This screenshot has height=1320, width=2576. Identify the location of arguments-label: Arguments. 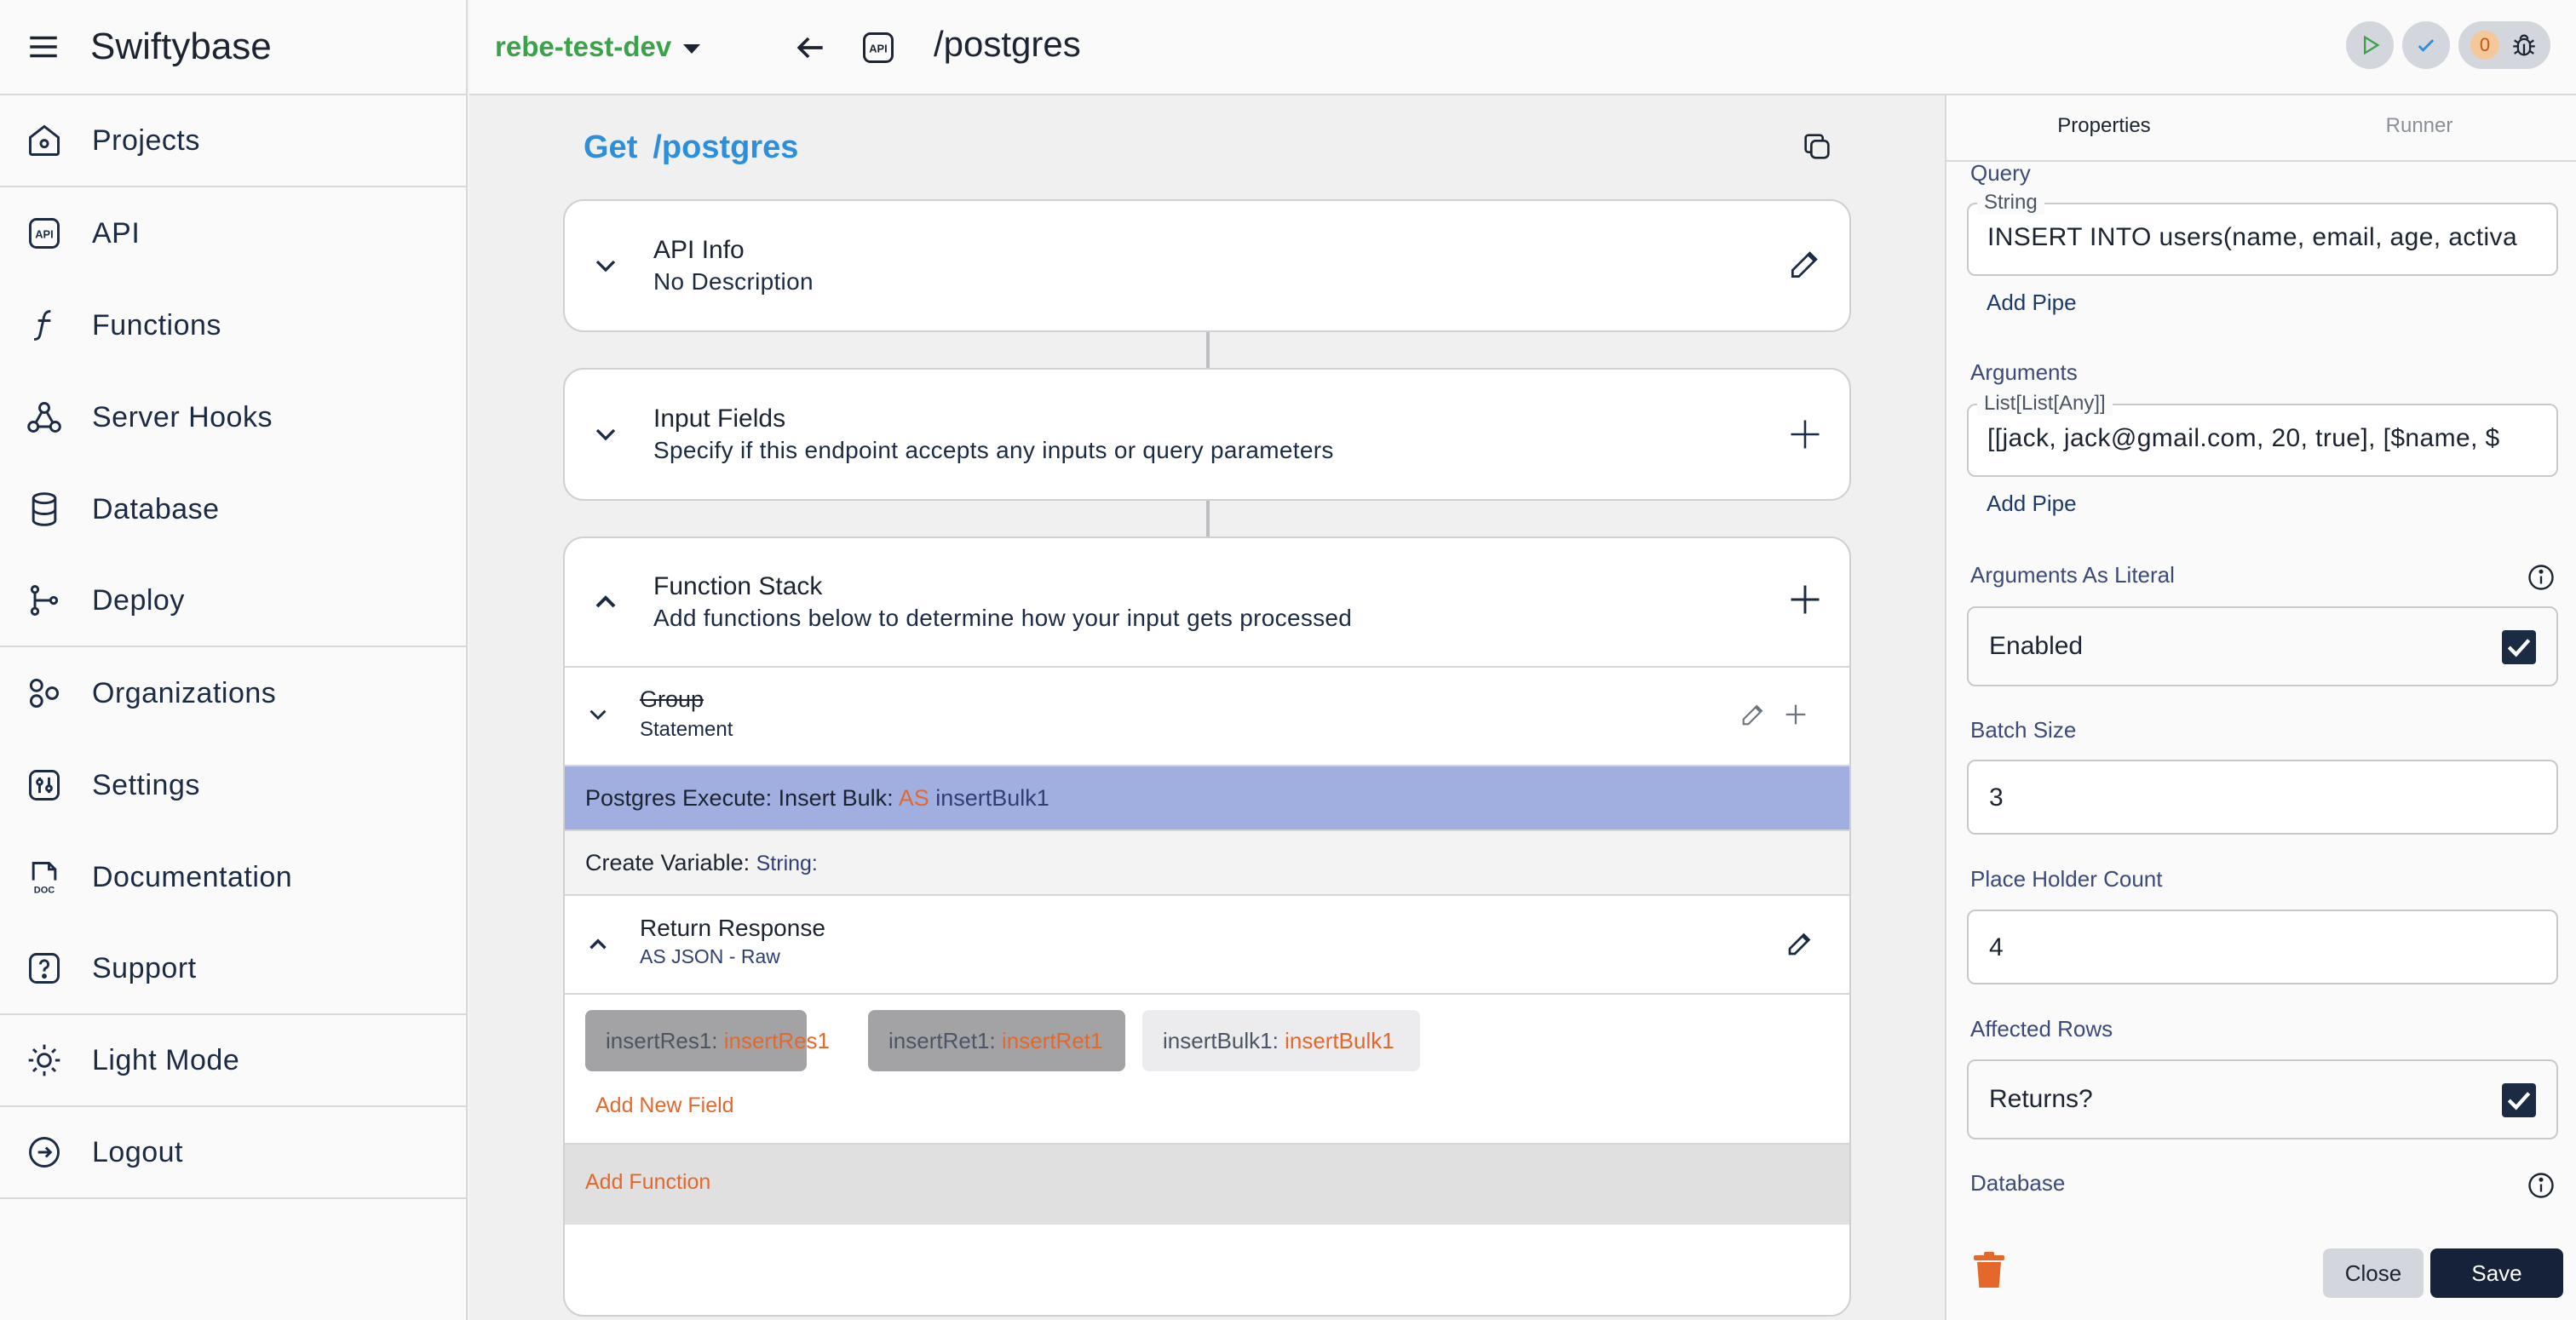
(2024, 372).